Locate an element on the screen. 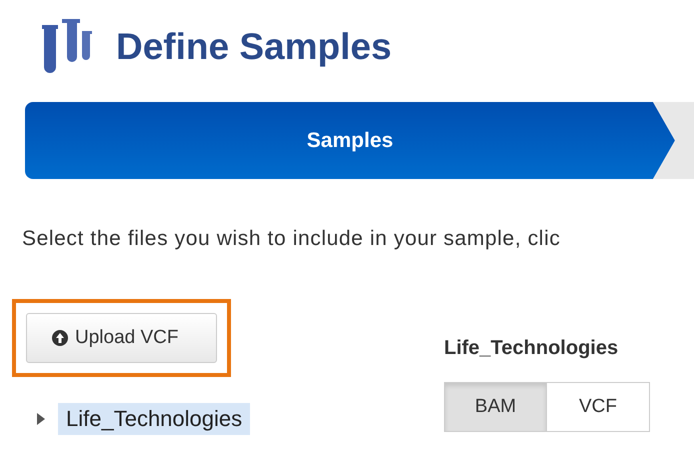 The width and height of the screenshot is (694, 456). expand-arrow-icon is located at coordinates (41, 419).